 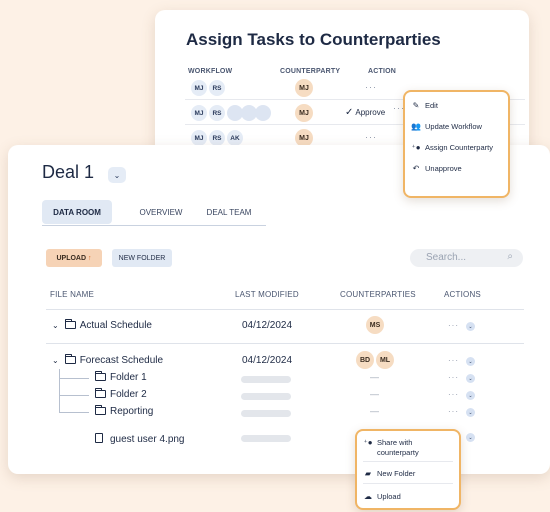 I want to click on menu-item-label: Update Workflow, so click(x=453, y=126).